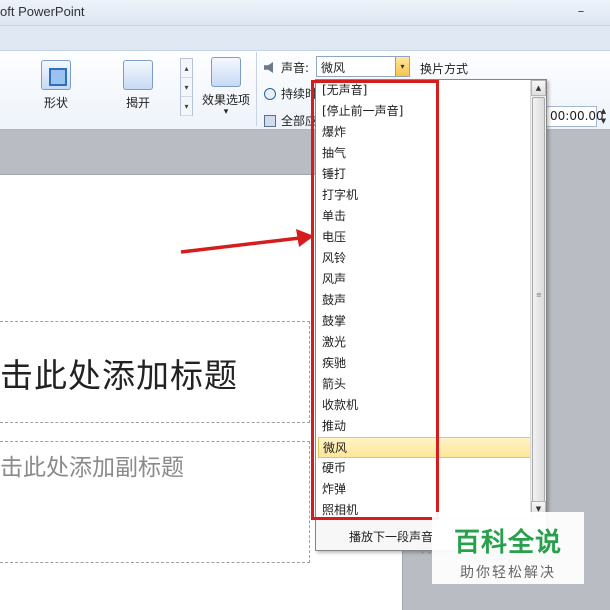 Image resolution: width=610 pixels, height=610 pixels. What do you see at coordinates (603, 121) in the screenshot?
I see `spinner-down-icon: ▼` at bounding box center [603, 121].